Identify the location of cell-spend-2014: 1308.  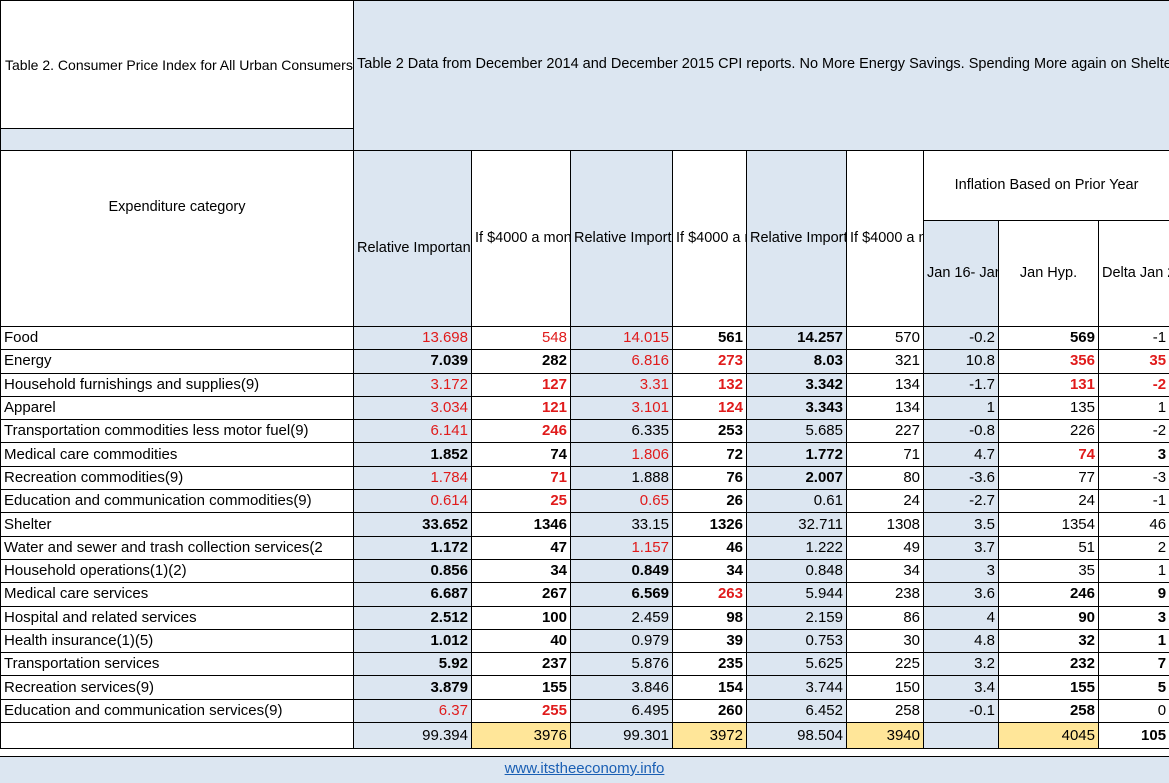
(885, 524).